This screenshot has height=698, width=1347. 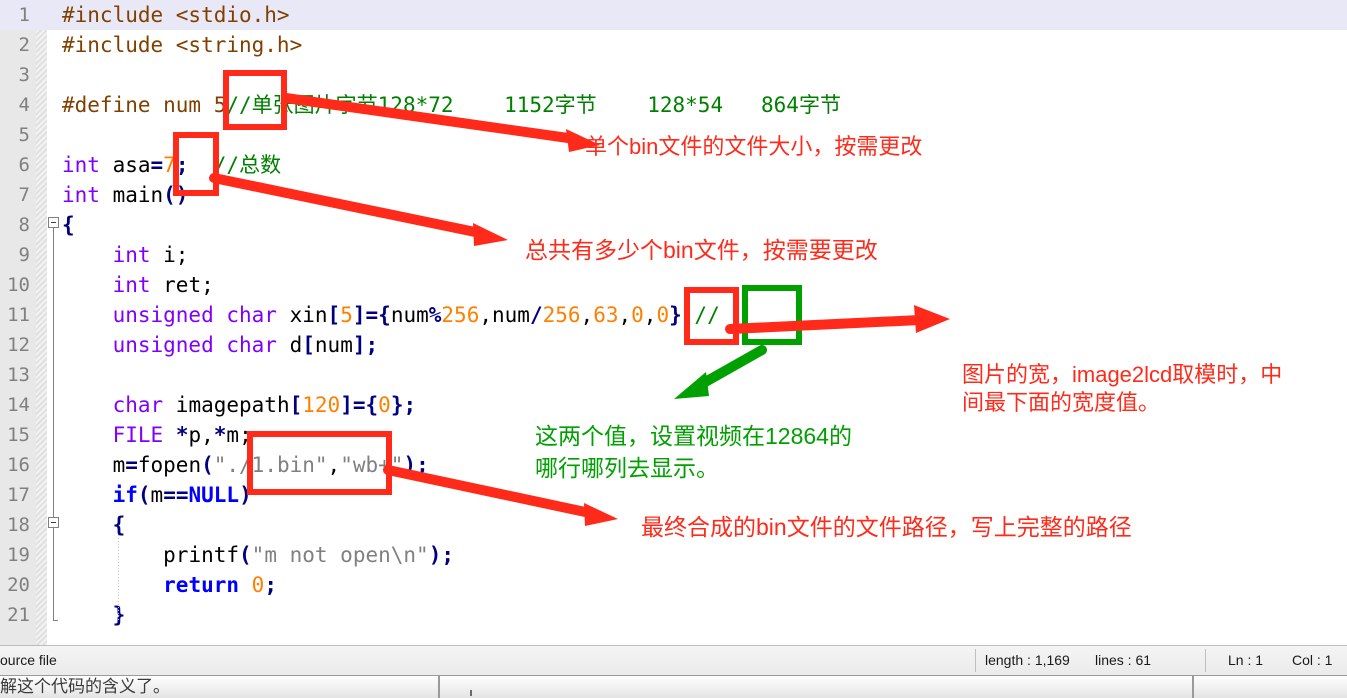 What do you see at coordinates (201, 435) in the screenshot?
I see `code-token: p,` at bounding box center [201, 435].